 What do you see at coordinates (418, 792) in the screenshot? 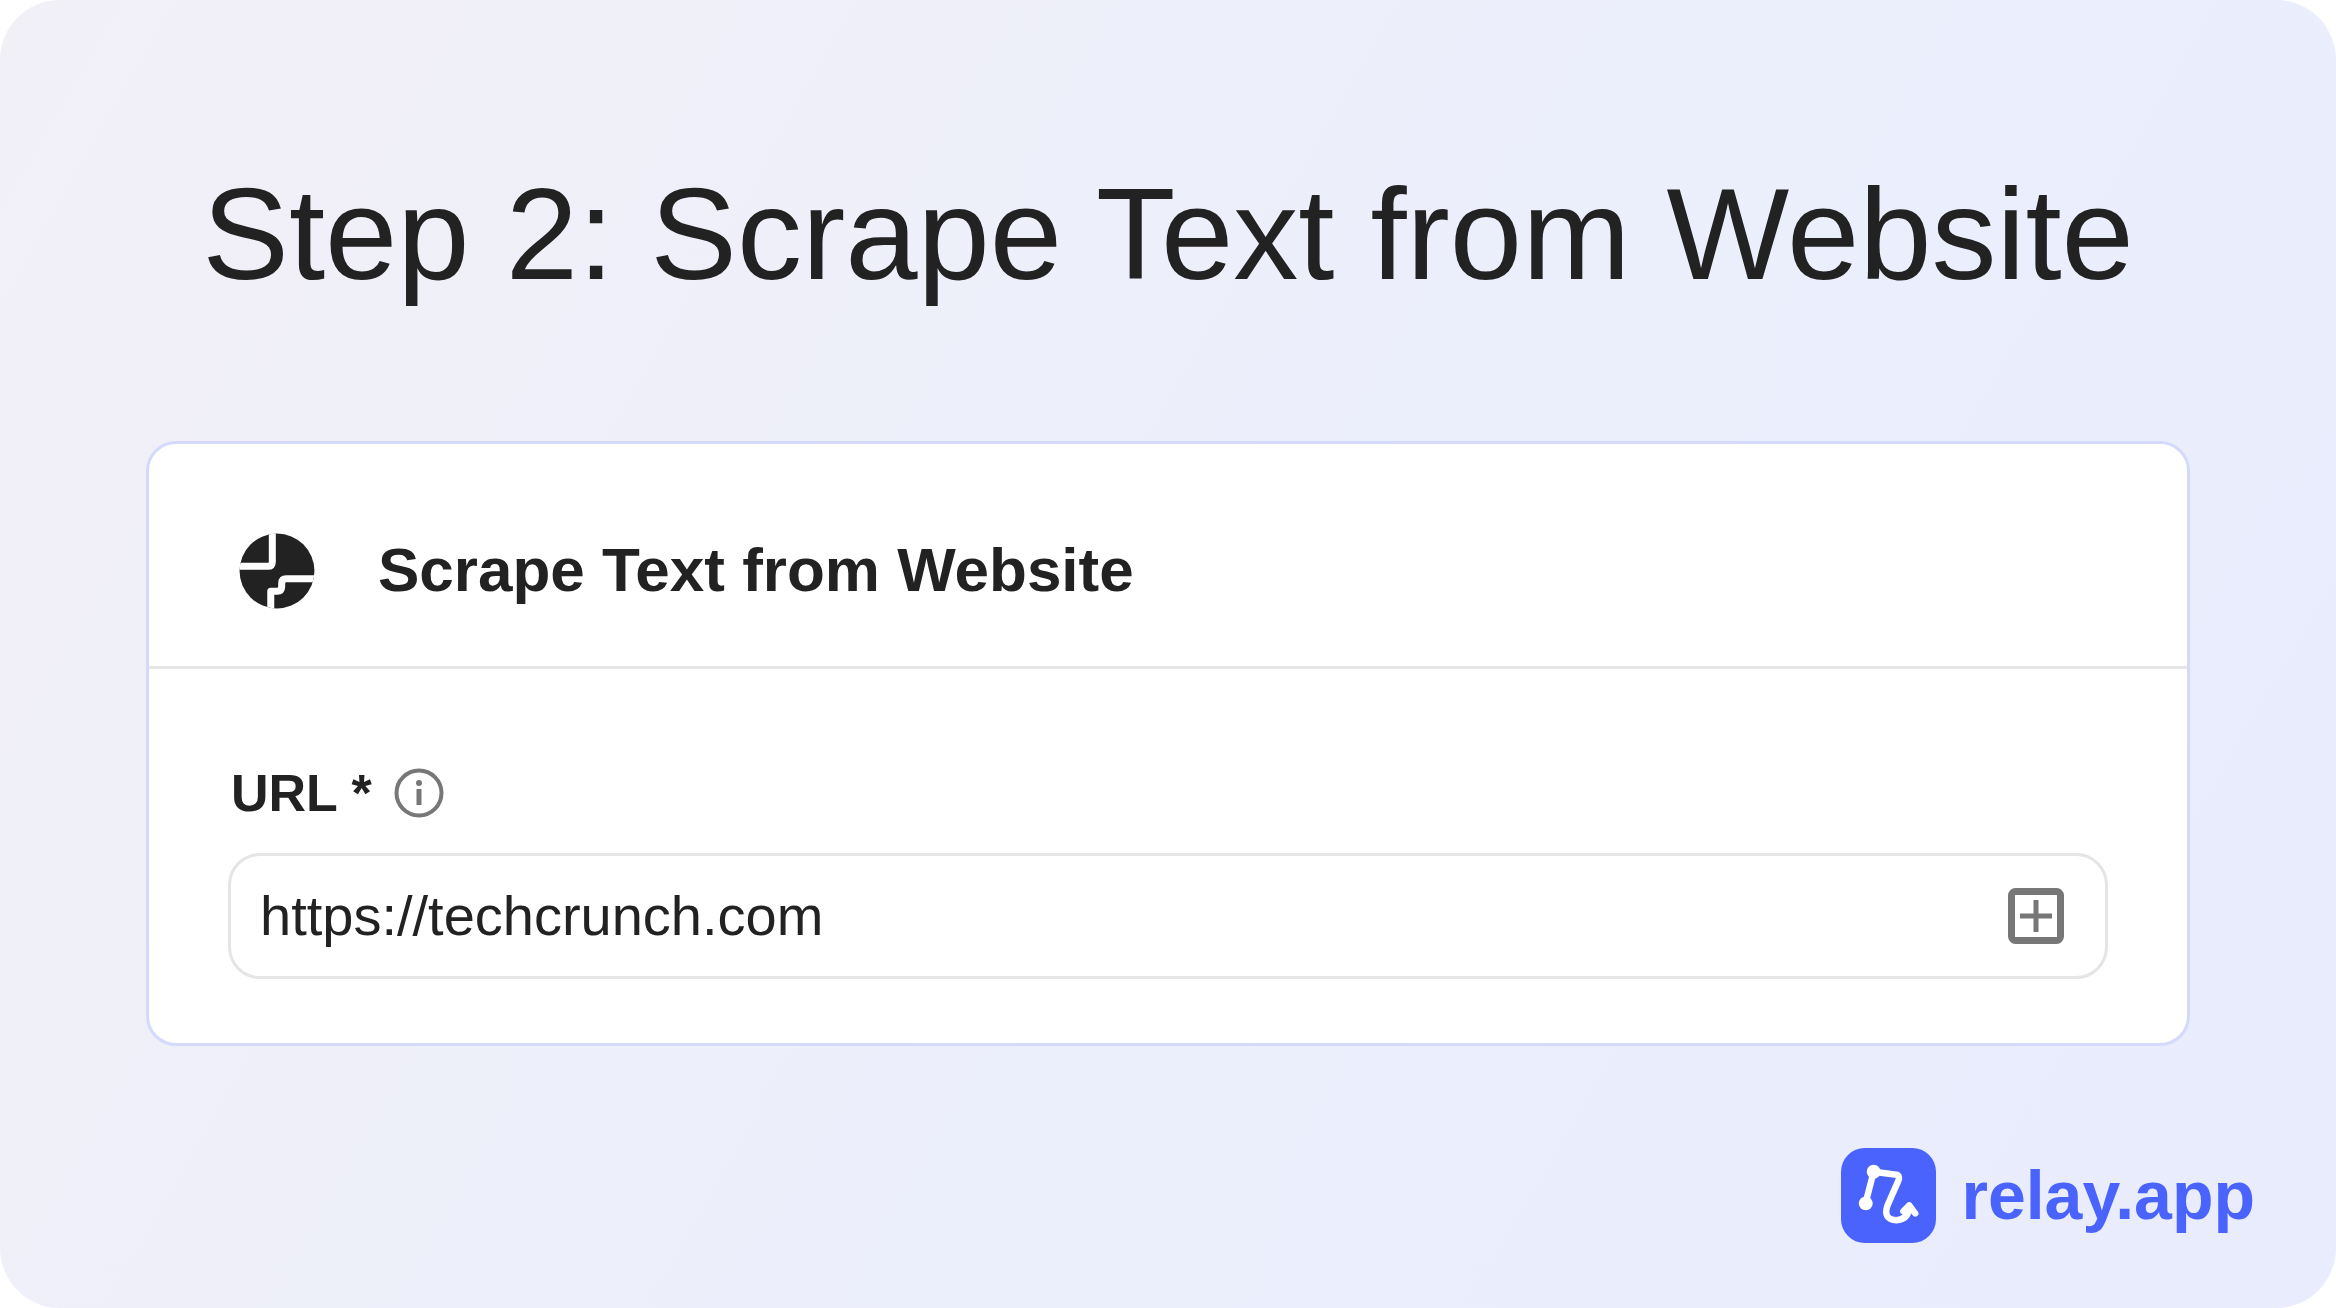
I see `info-icon` at bounding box center [418, 792].